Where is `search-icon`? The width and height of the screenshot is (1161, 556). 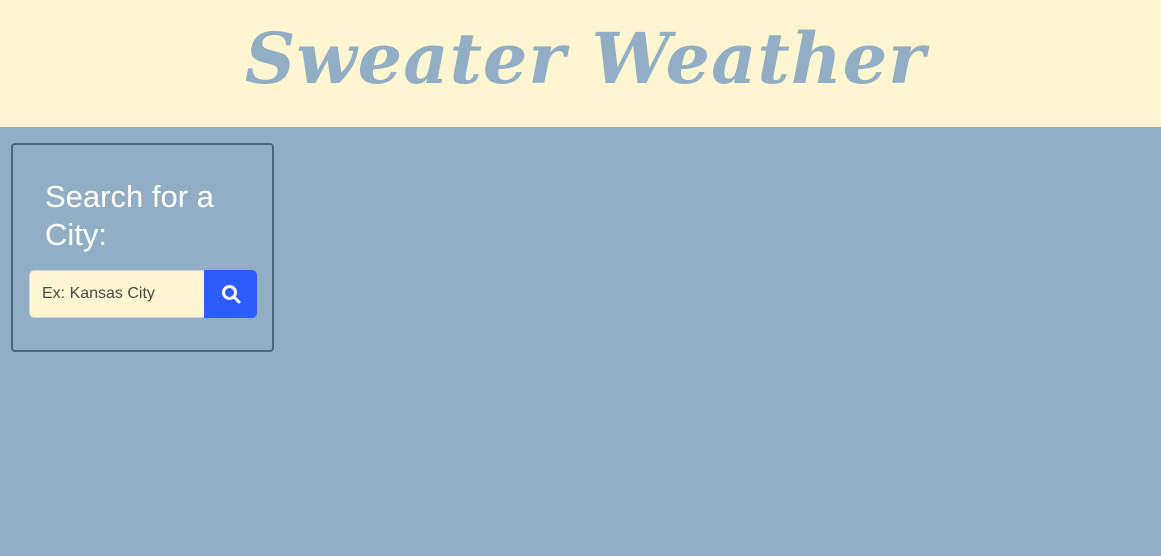
search-icon is located at coordinates (231, 294).